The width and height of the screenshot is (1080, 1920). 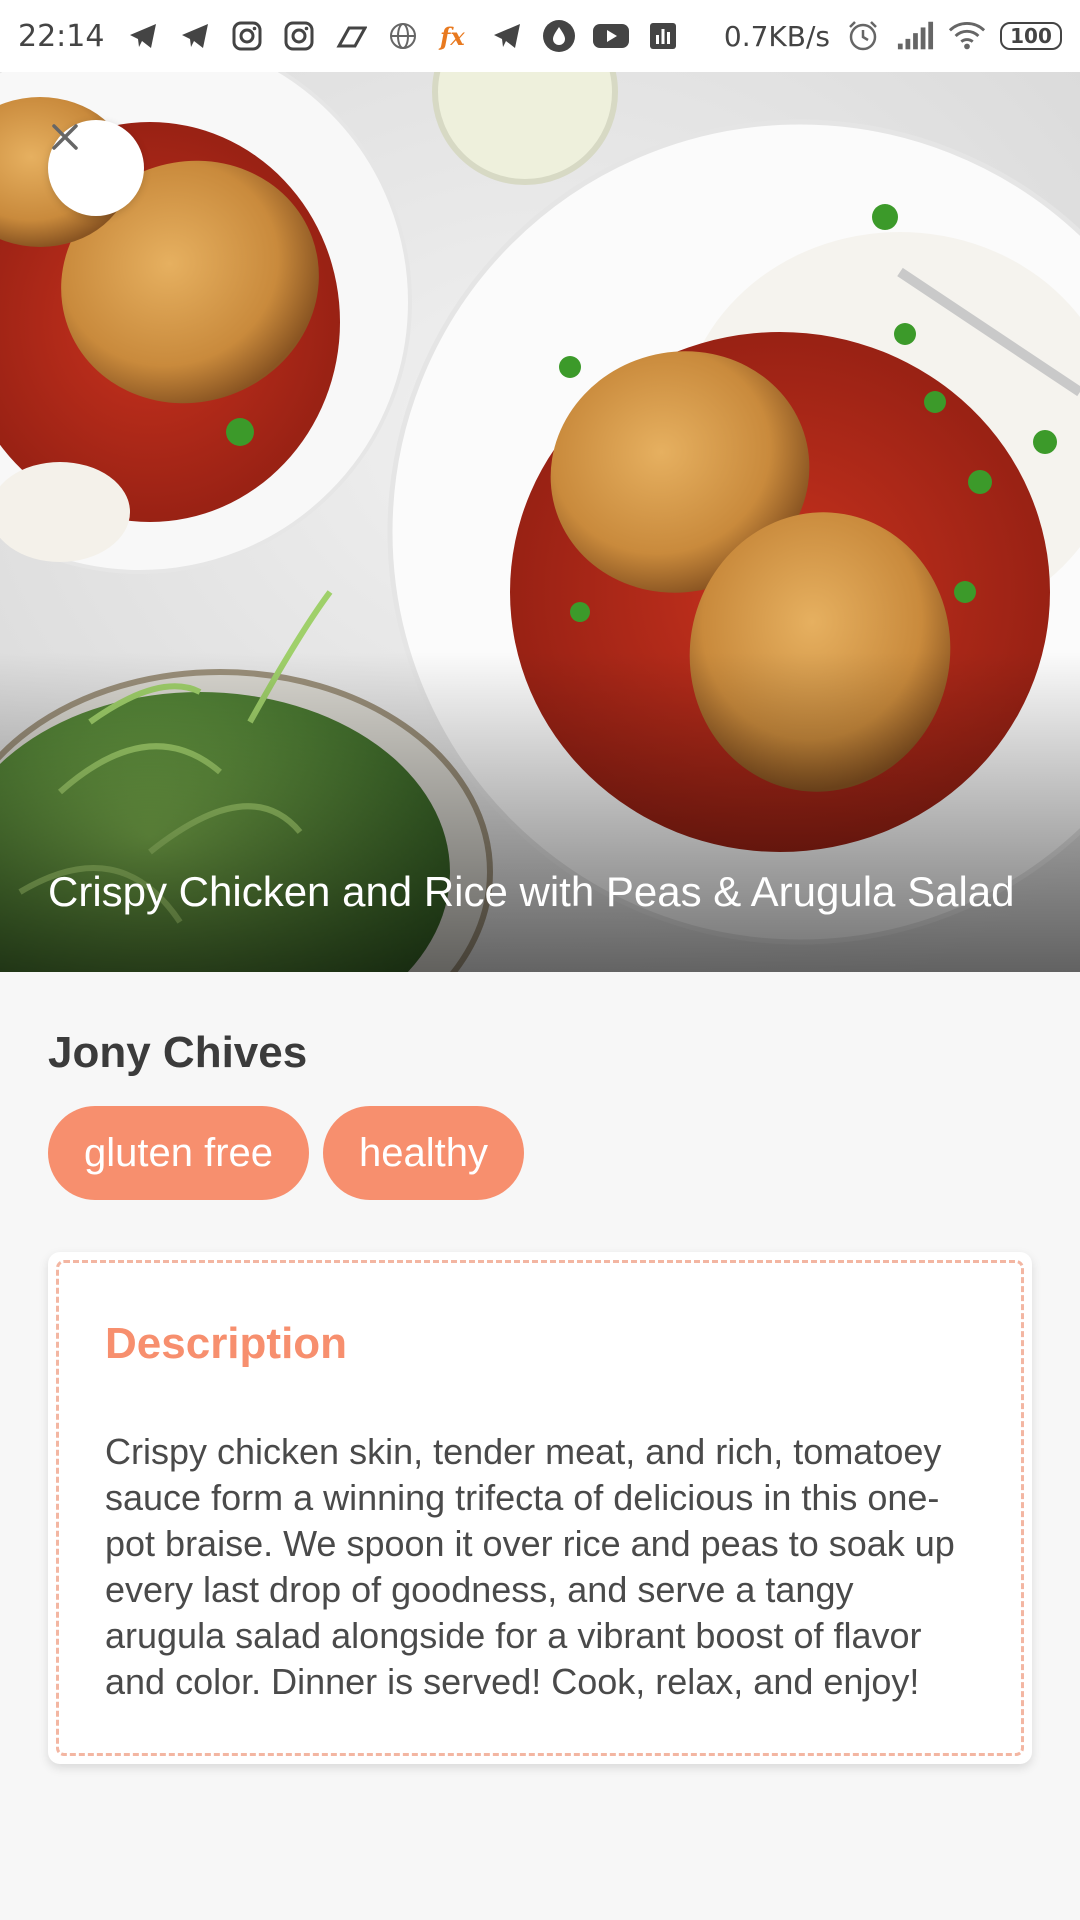 I want to click on author-name: Jony Chives, so click(x=178, y=1052).